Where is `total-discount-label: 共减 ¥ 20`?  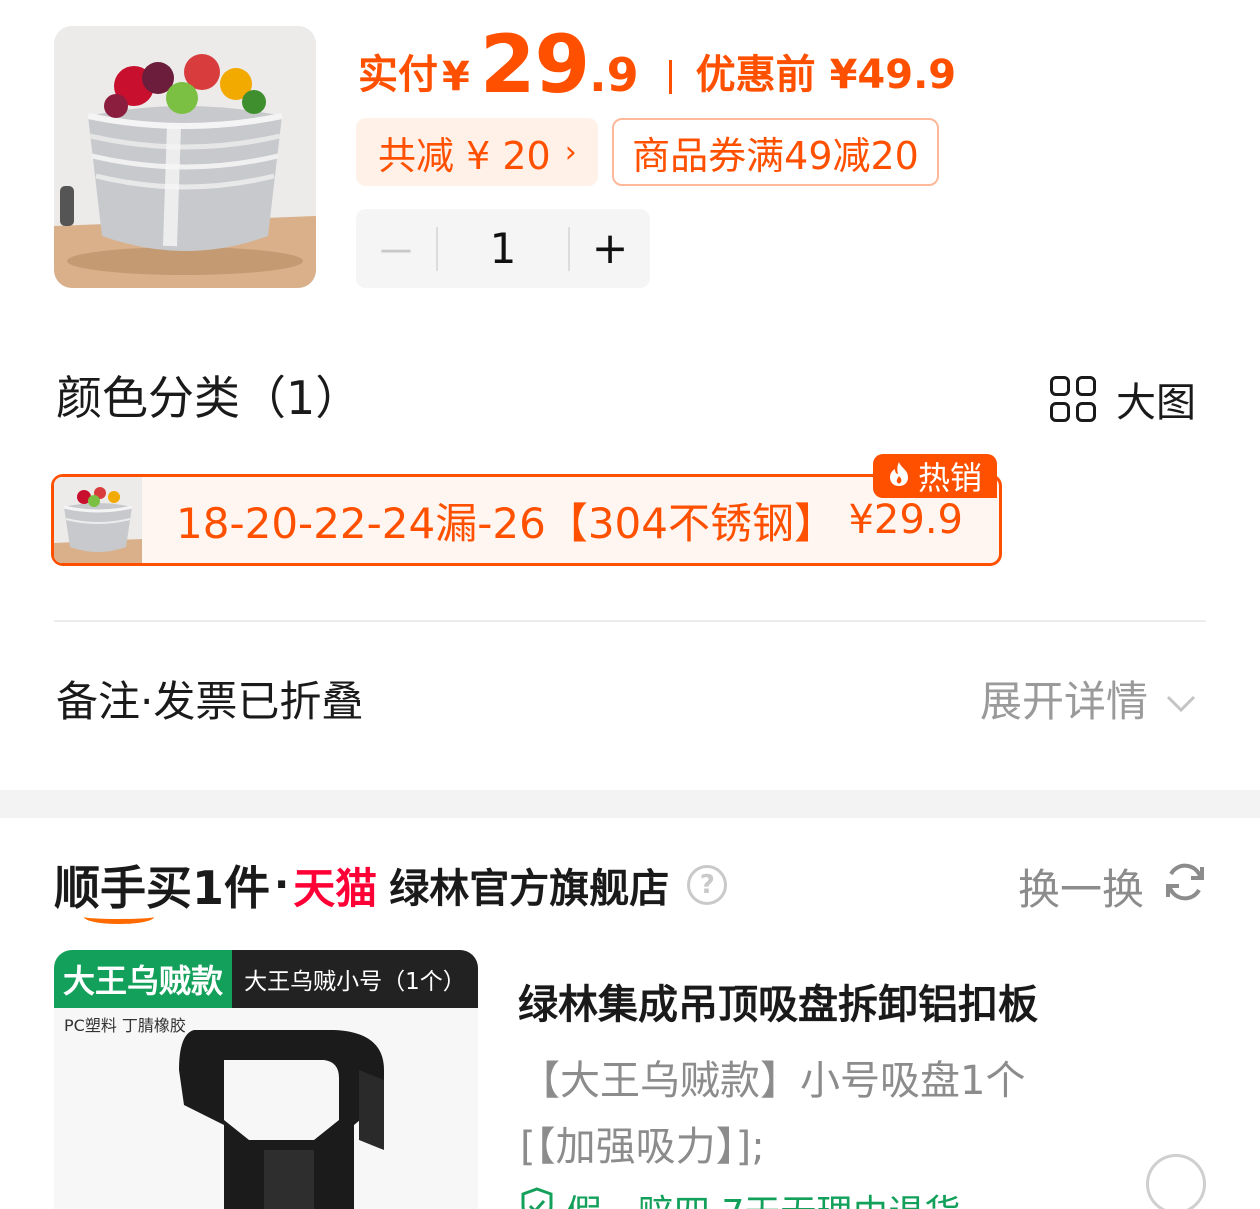
total-discount-label: 共减 ¥ 20 is located at coordinates (464, 155).